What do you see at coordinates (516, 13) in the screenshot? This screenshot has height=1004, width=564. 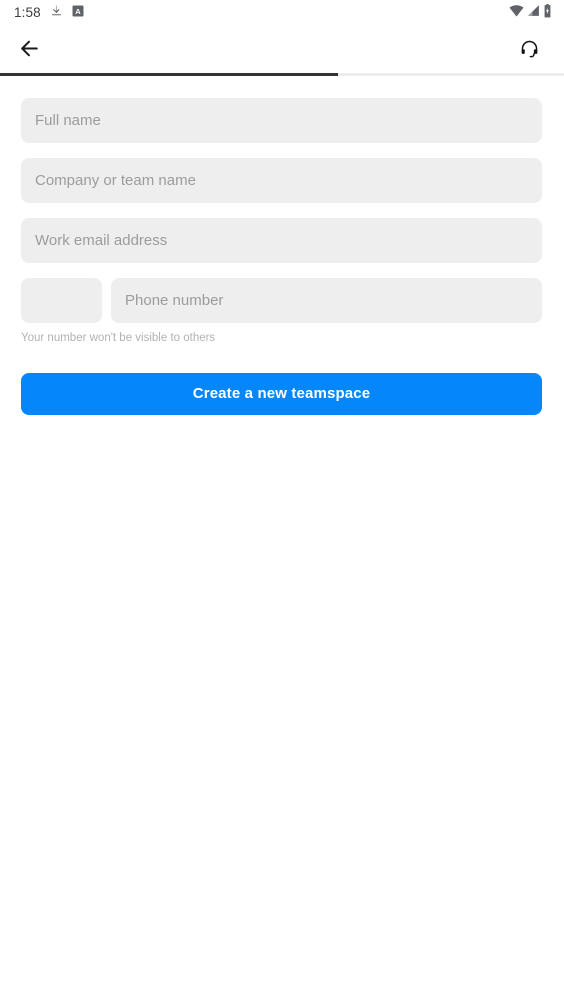 I see `wifi-icon` at bounding box center [516, 13].